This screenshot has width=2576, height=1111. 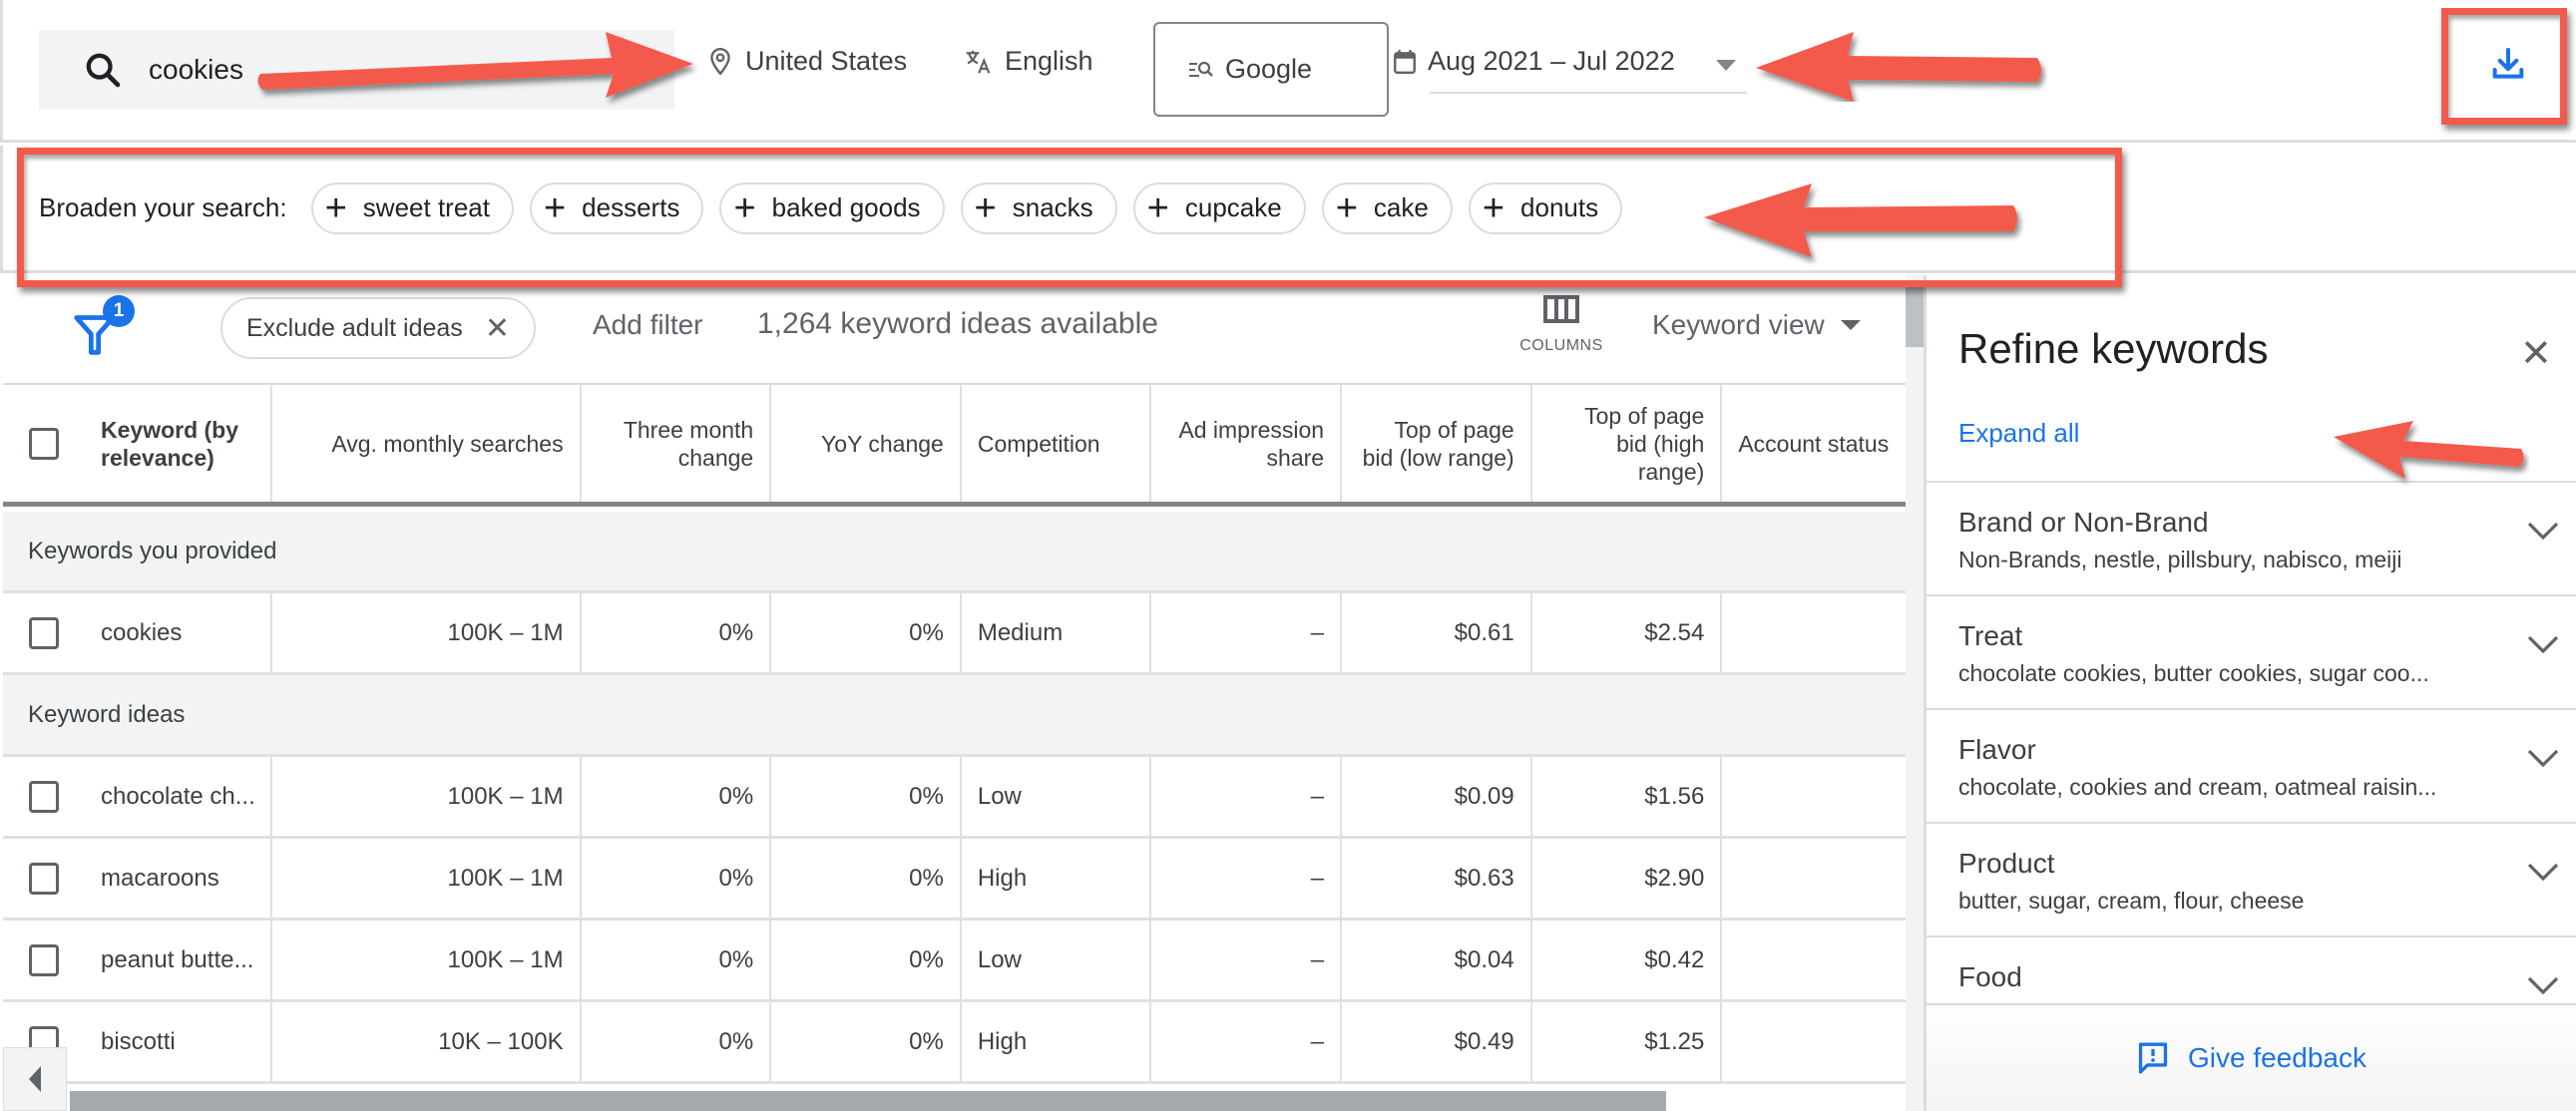 I want to click on keyword-view-select: Keyword view, so click(x=1756, y=325).